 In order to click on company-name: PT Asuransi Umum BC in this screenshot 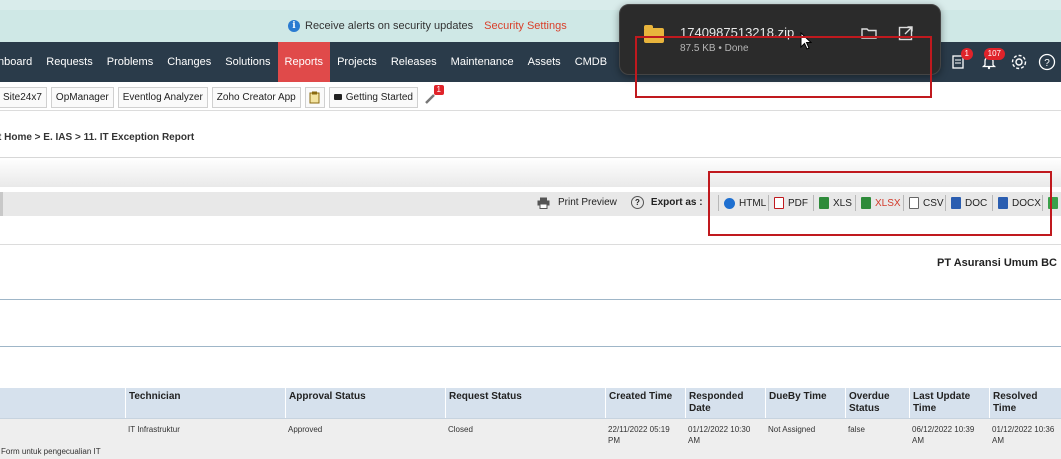, I will do `click(997, 263)`.